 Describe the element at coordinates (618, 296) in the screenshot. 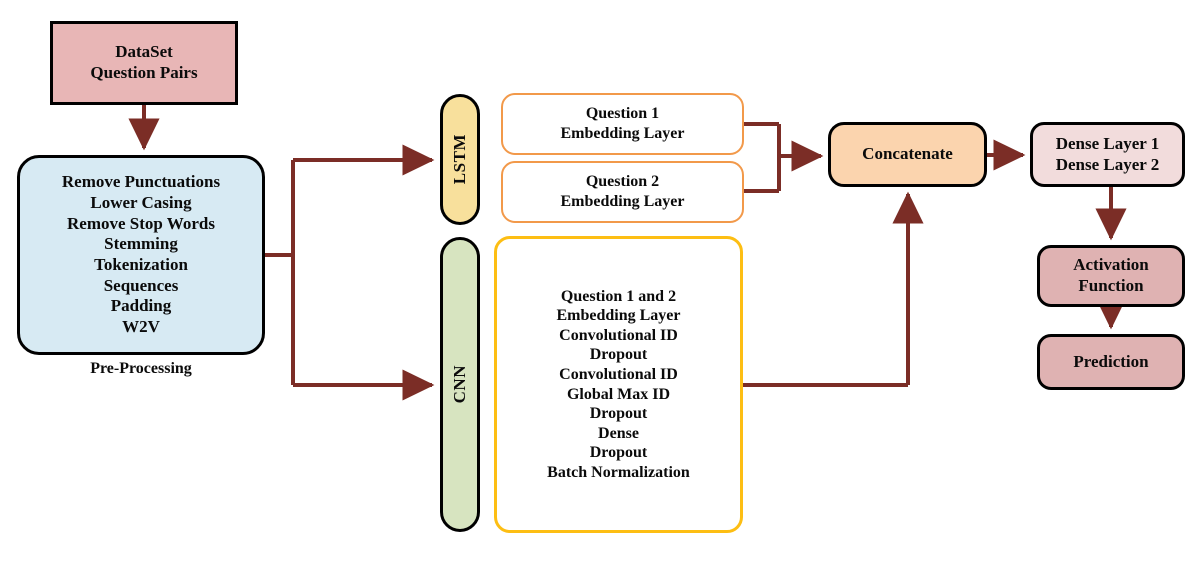

I see `cnn-layer-item: Question 1 and 2` at that location.